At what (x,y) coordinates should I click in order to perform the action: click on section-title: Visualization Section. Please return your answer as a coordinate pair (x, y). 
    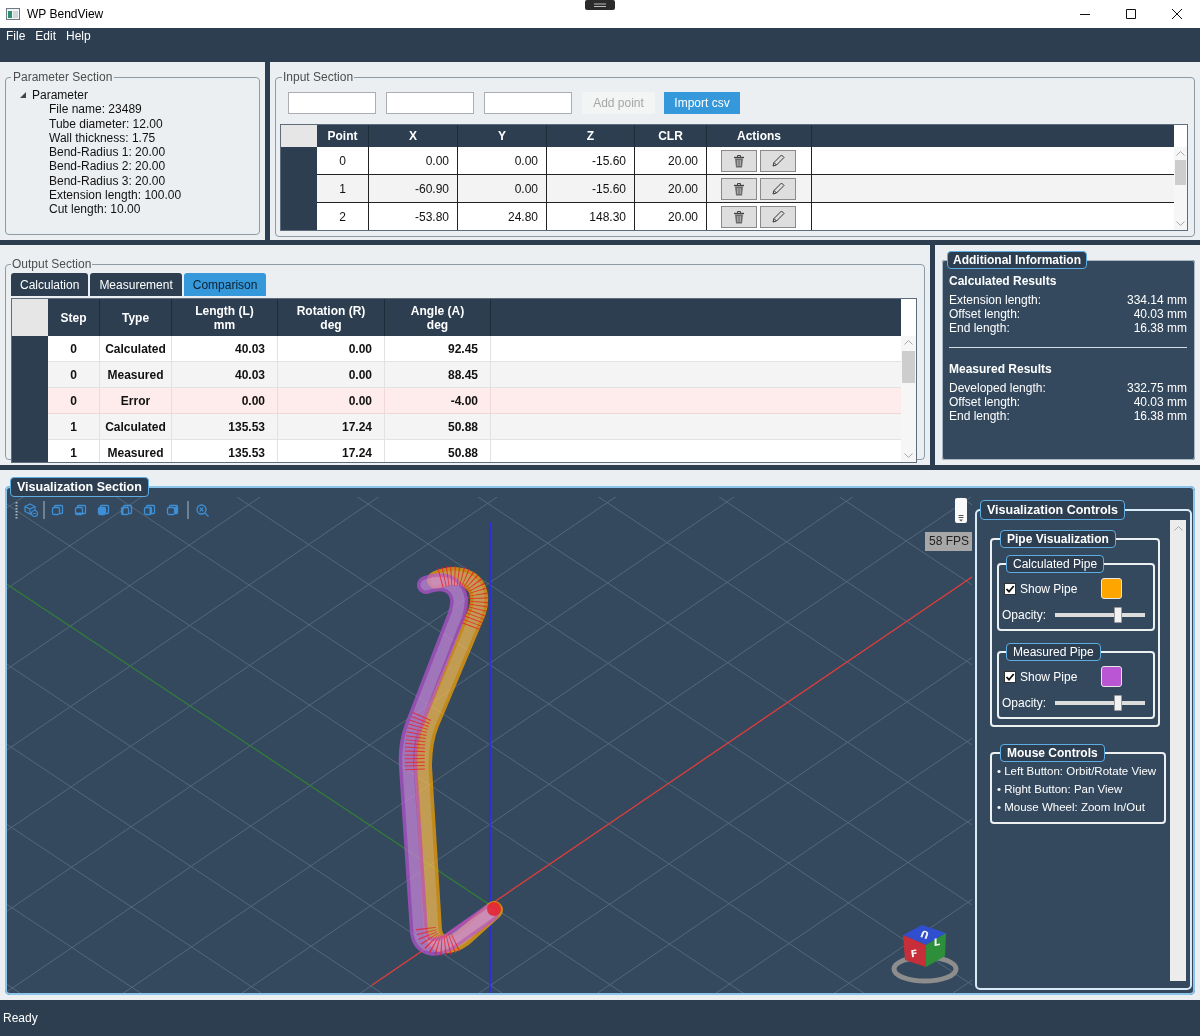
    Looking at the image, I should click on (79, 487).